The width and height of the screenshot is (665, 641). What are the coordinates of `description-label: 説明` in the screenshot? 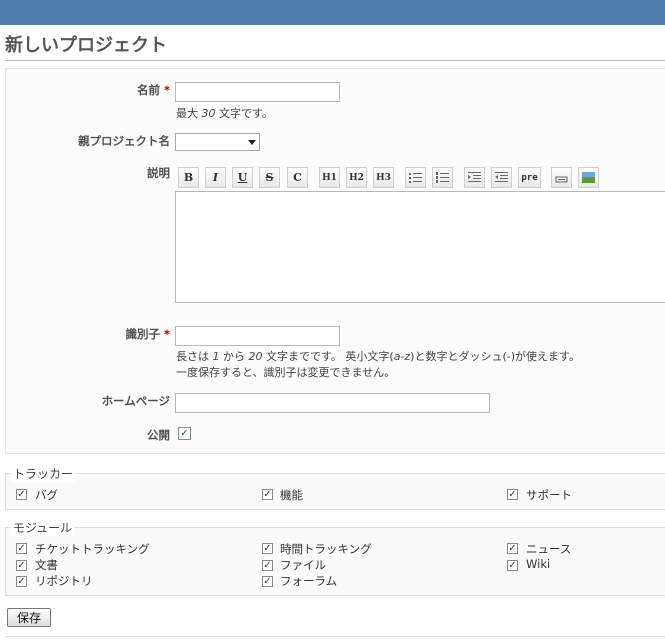 It's located at (158, 173).